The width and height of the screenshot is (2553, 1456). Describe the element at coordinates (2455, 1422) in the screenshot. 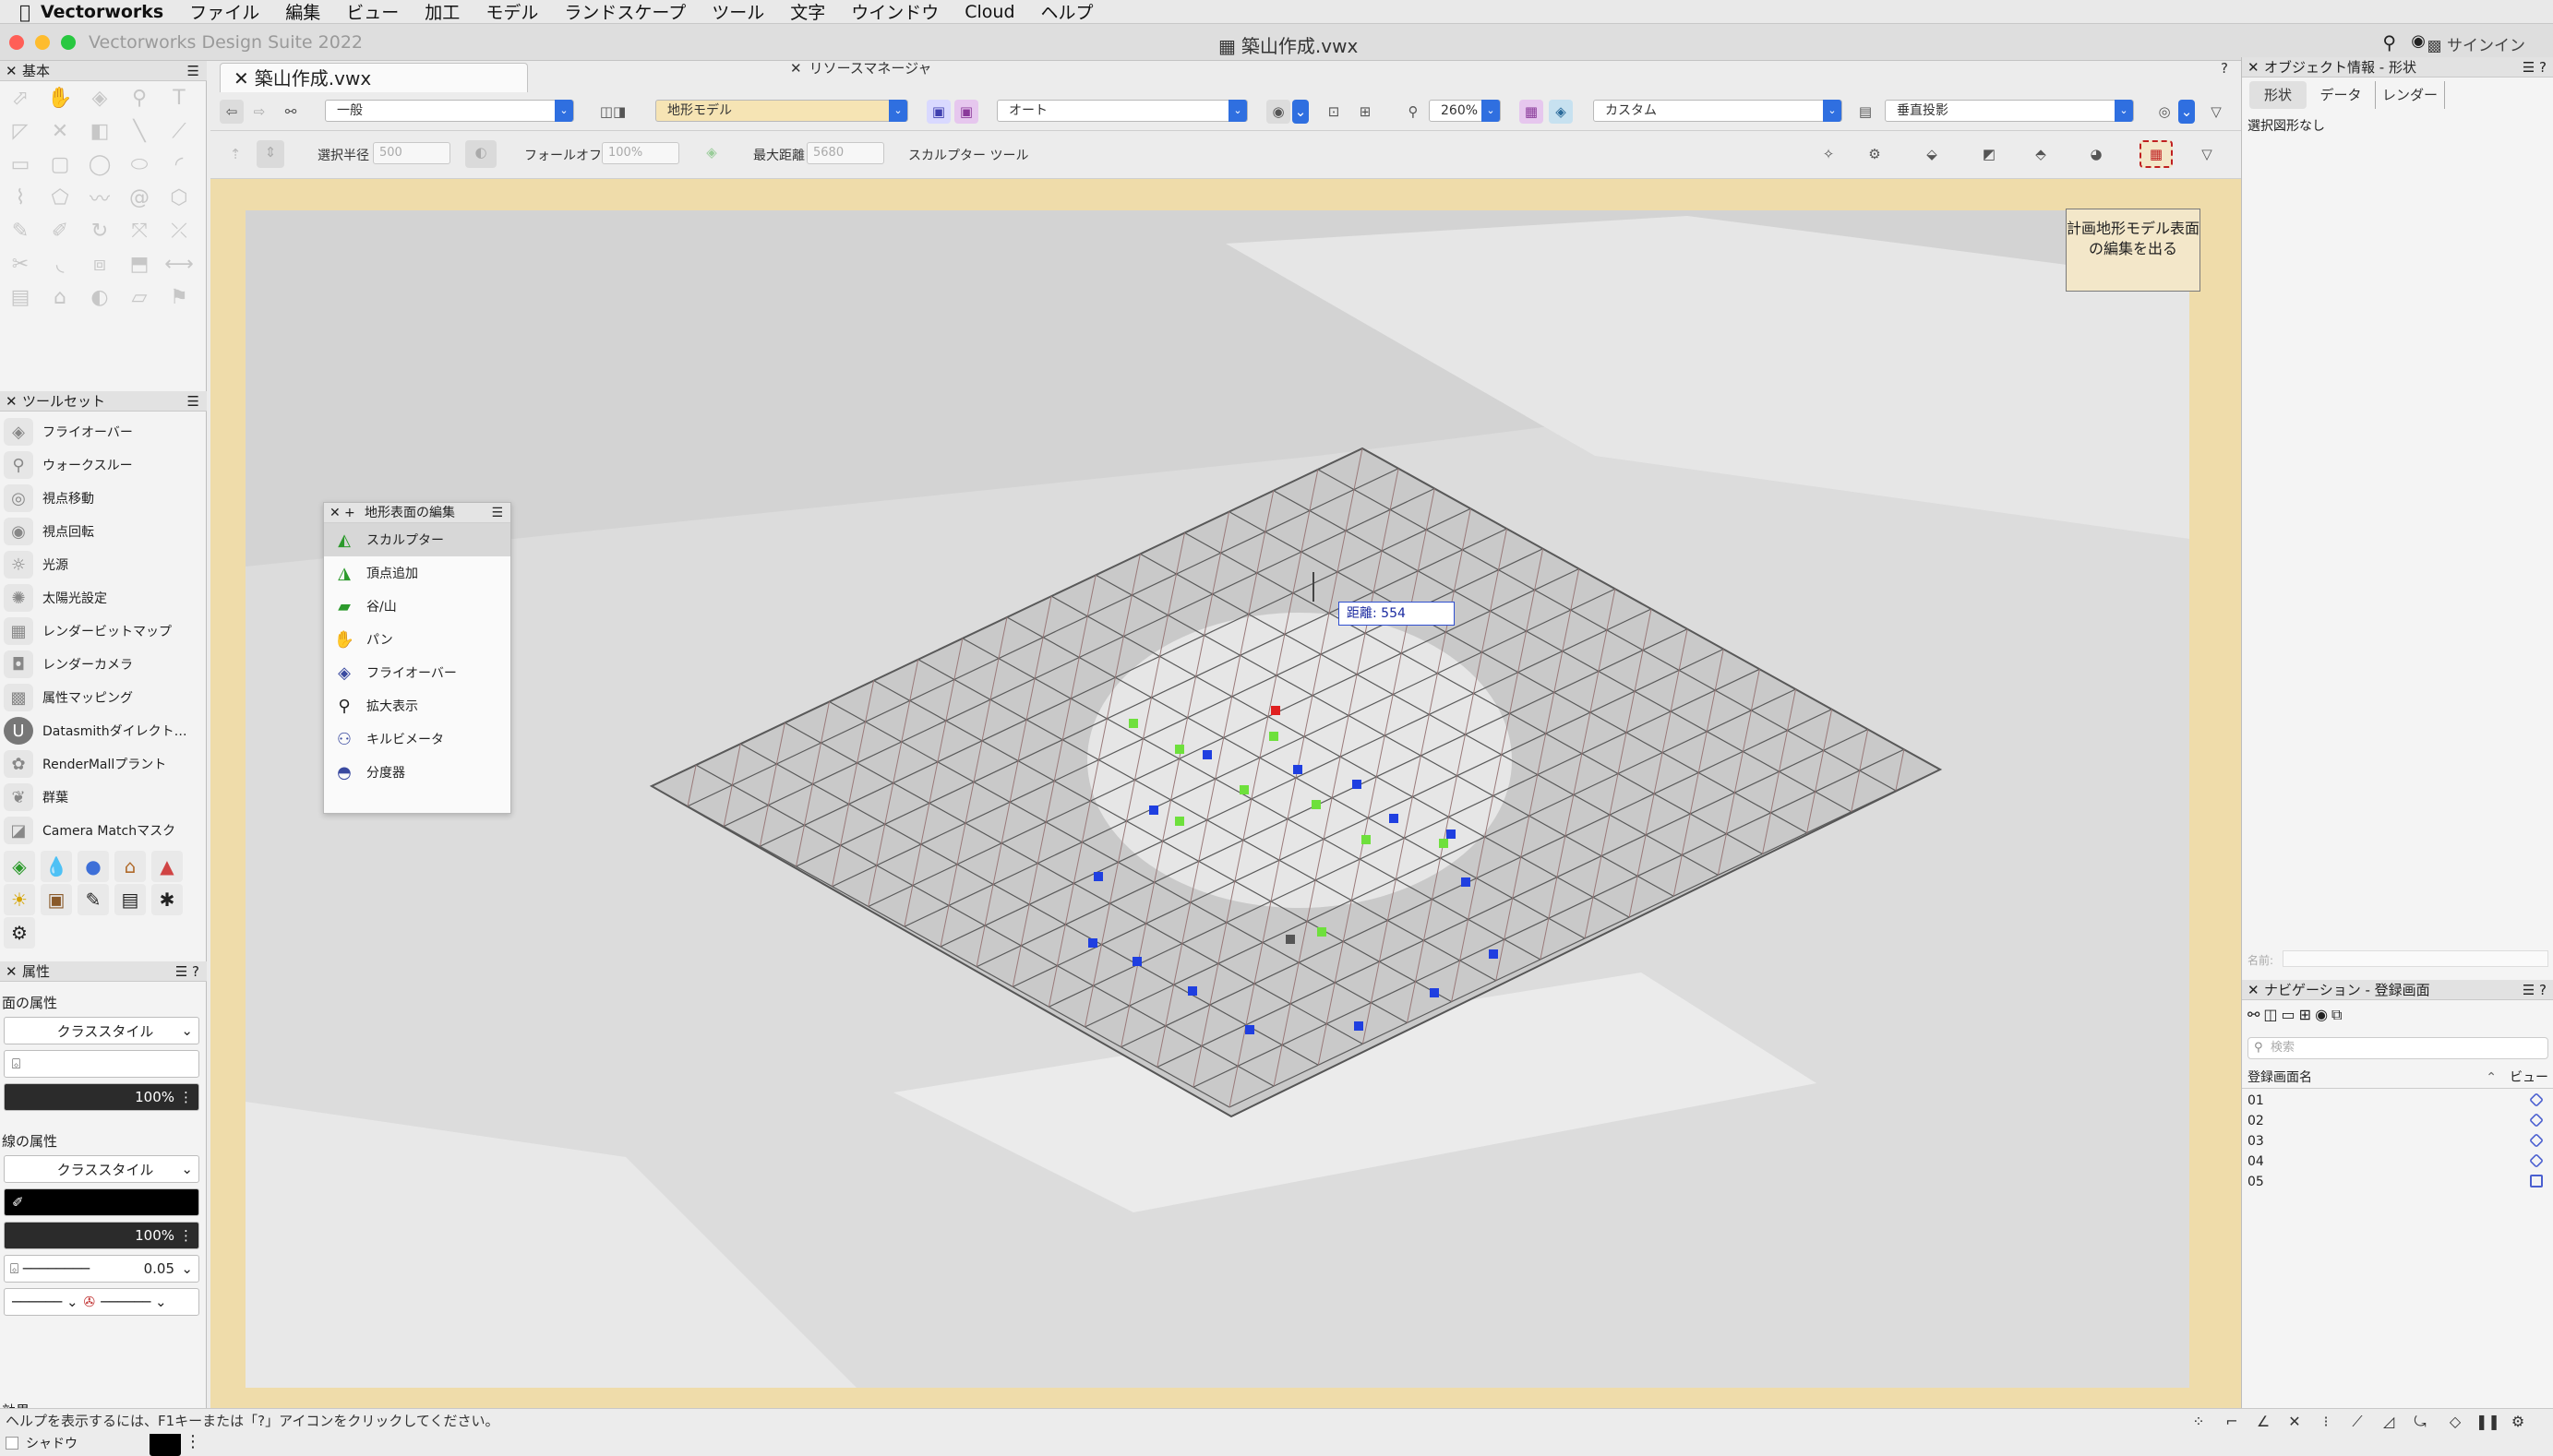

I see `snap-surface-icon: ◇` at that location.